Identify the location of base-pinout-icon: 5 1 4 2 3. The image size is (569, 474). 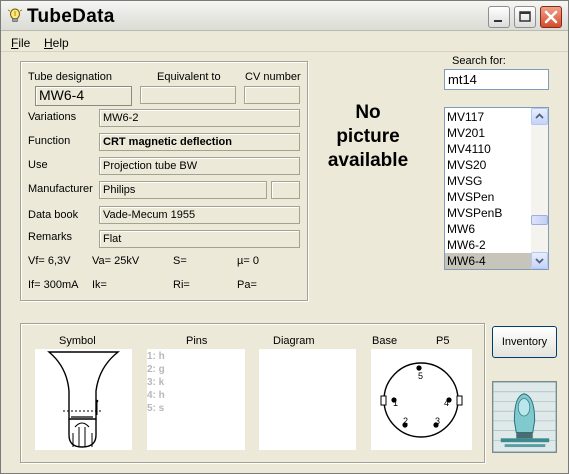
(421, 400).